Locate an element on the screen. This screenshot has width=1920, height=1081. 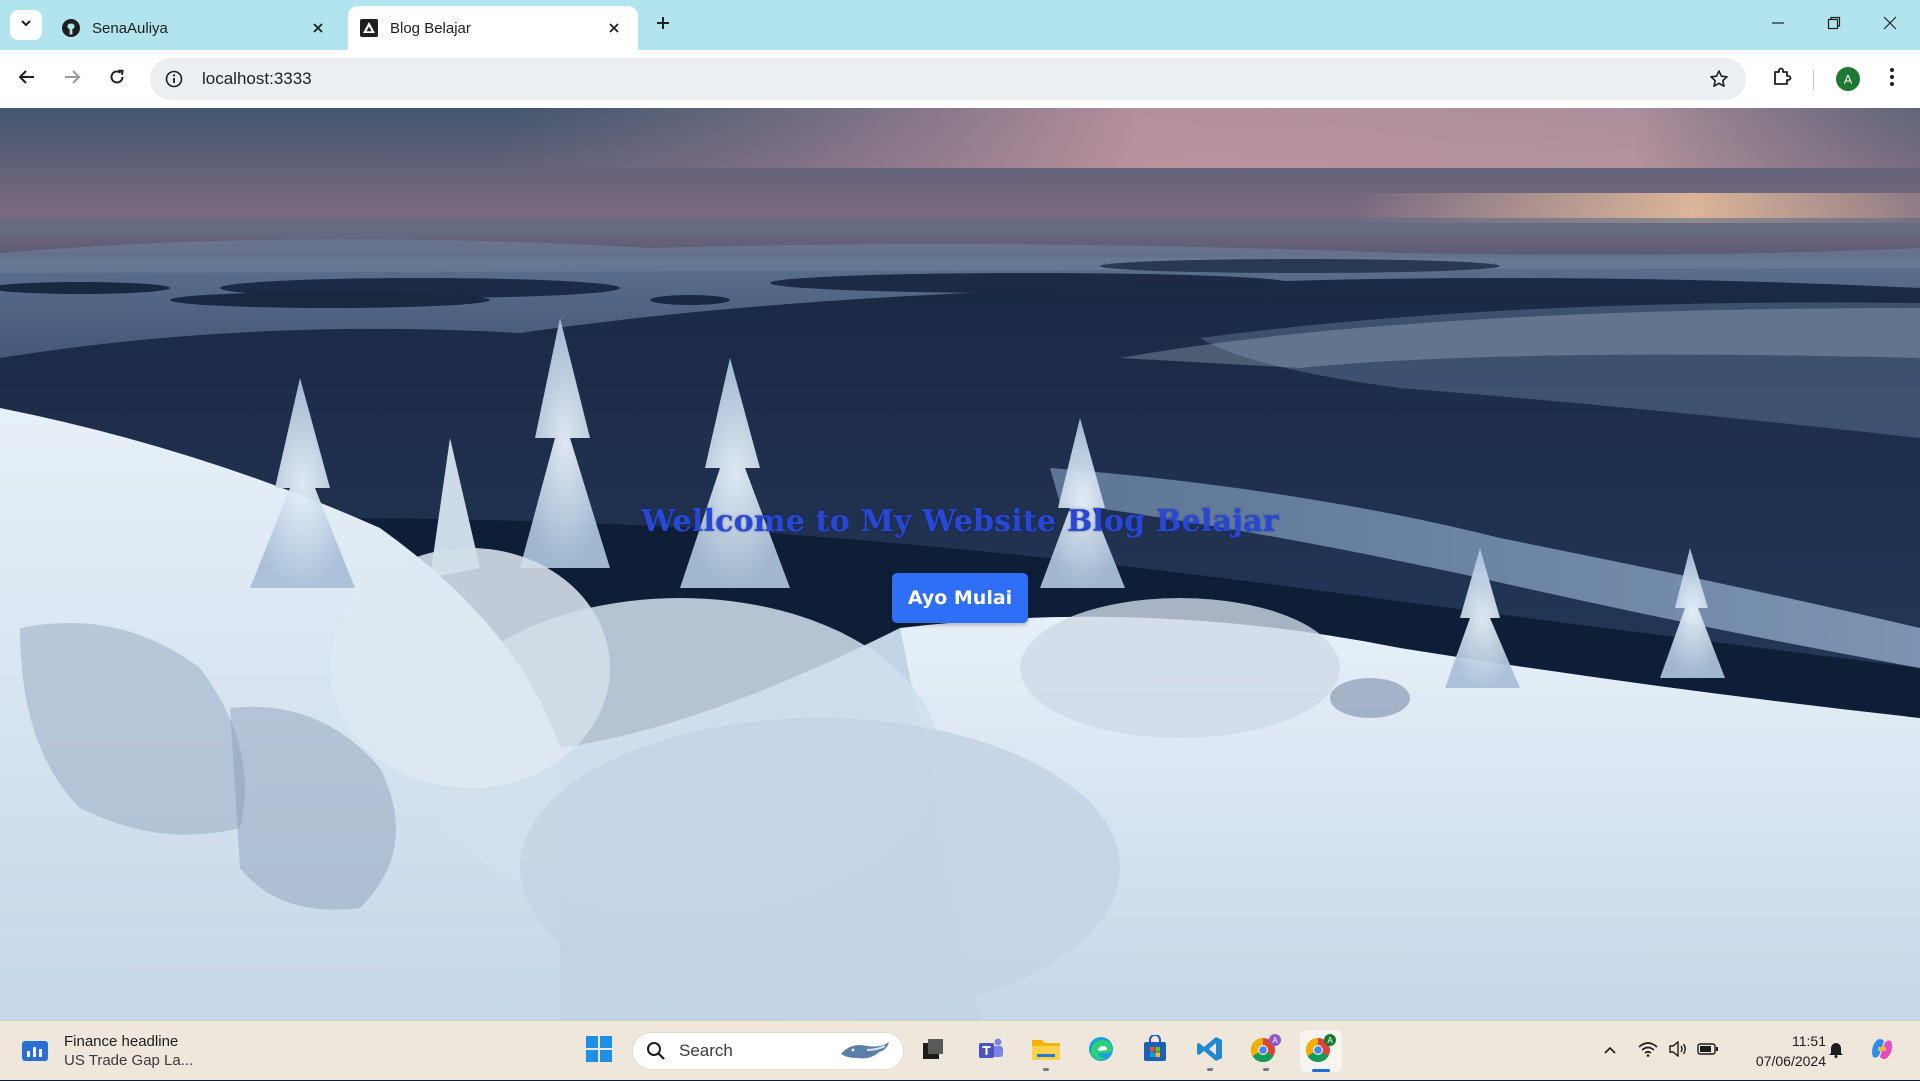
chevron-down-icon is located at coordinates (26, 25).